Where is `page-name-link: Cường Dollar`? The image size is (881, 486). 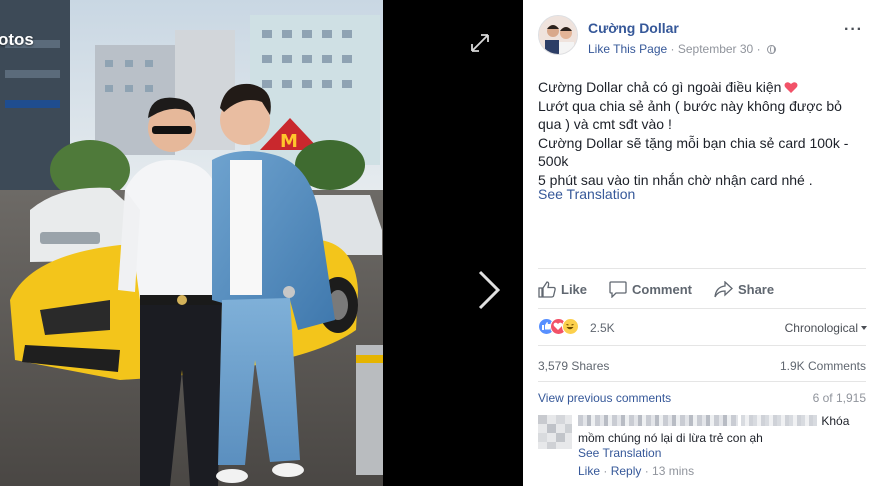 page-name-link: Cường Dollar is located at coordinates (633, 28).